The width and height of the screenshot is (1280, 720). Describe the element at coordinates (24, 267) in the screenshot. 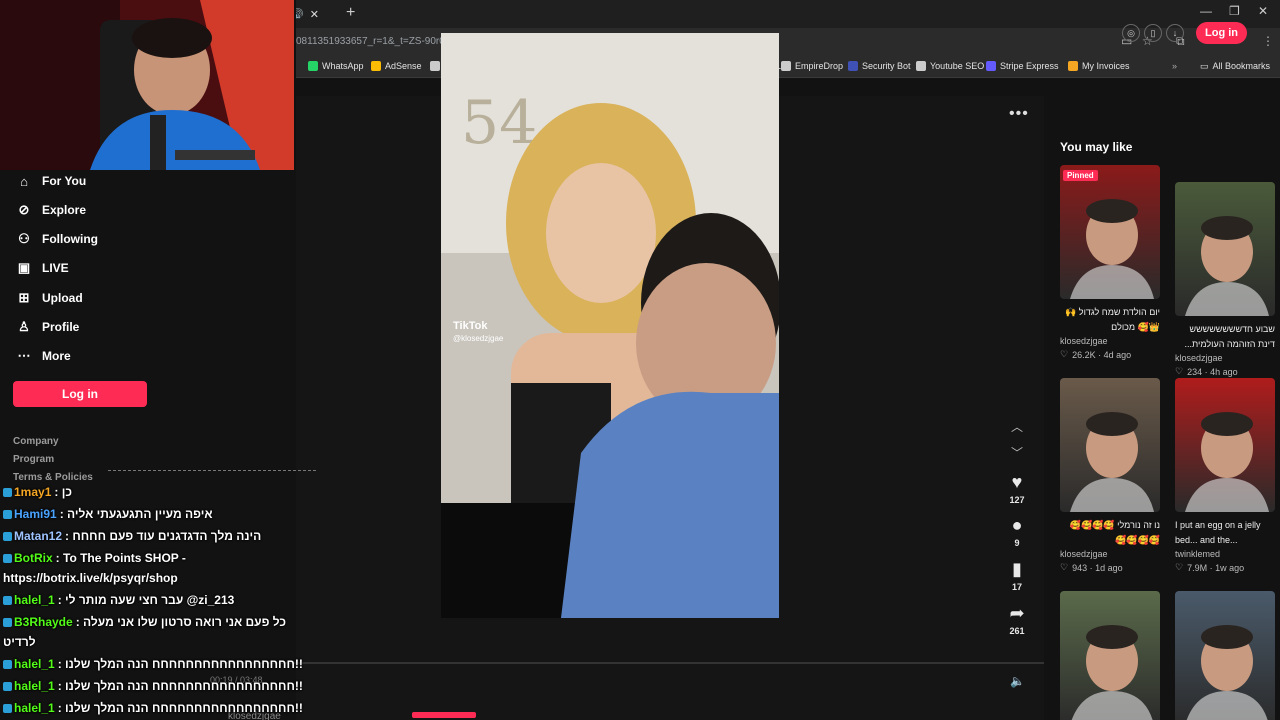

I see `live-icon: ▣` at that location.